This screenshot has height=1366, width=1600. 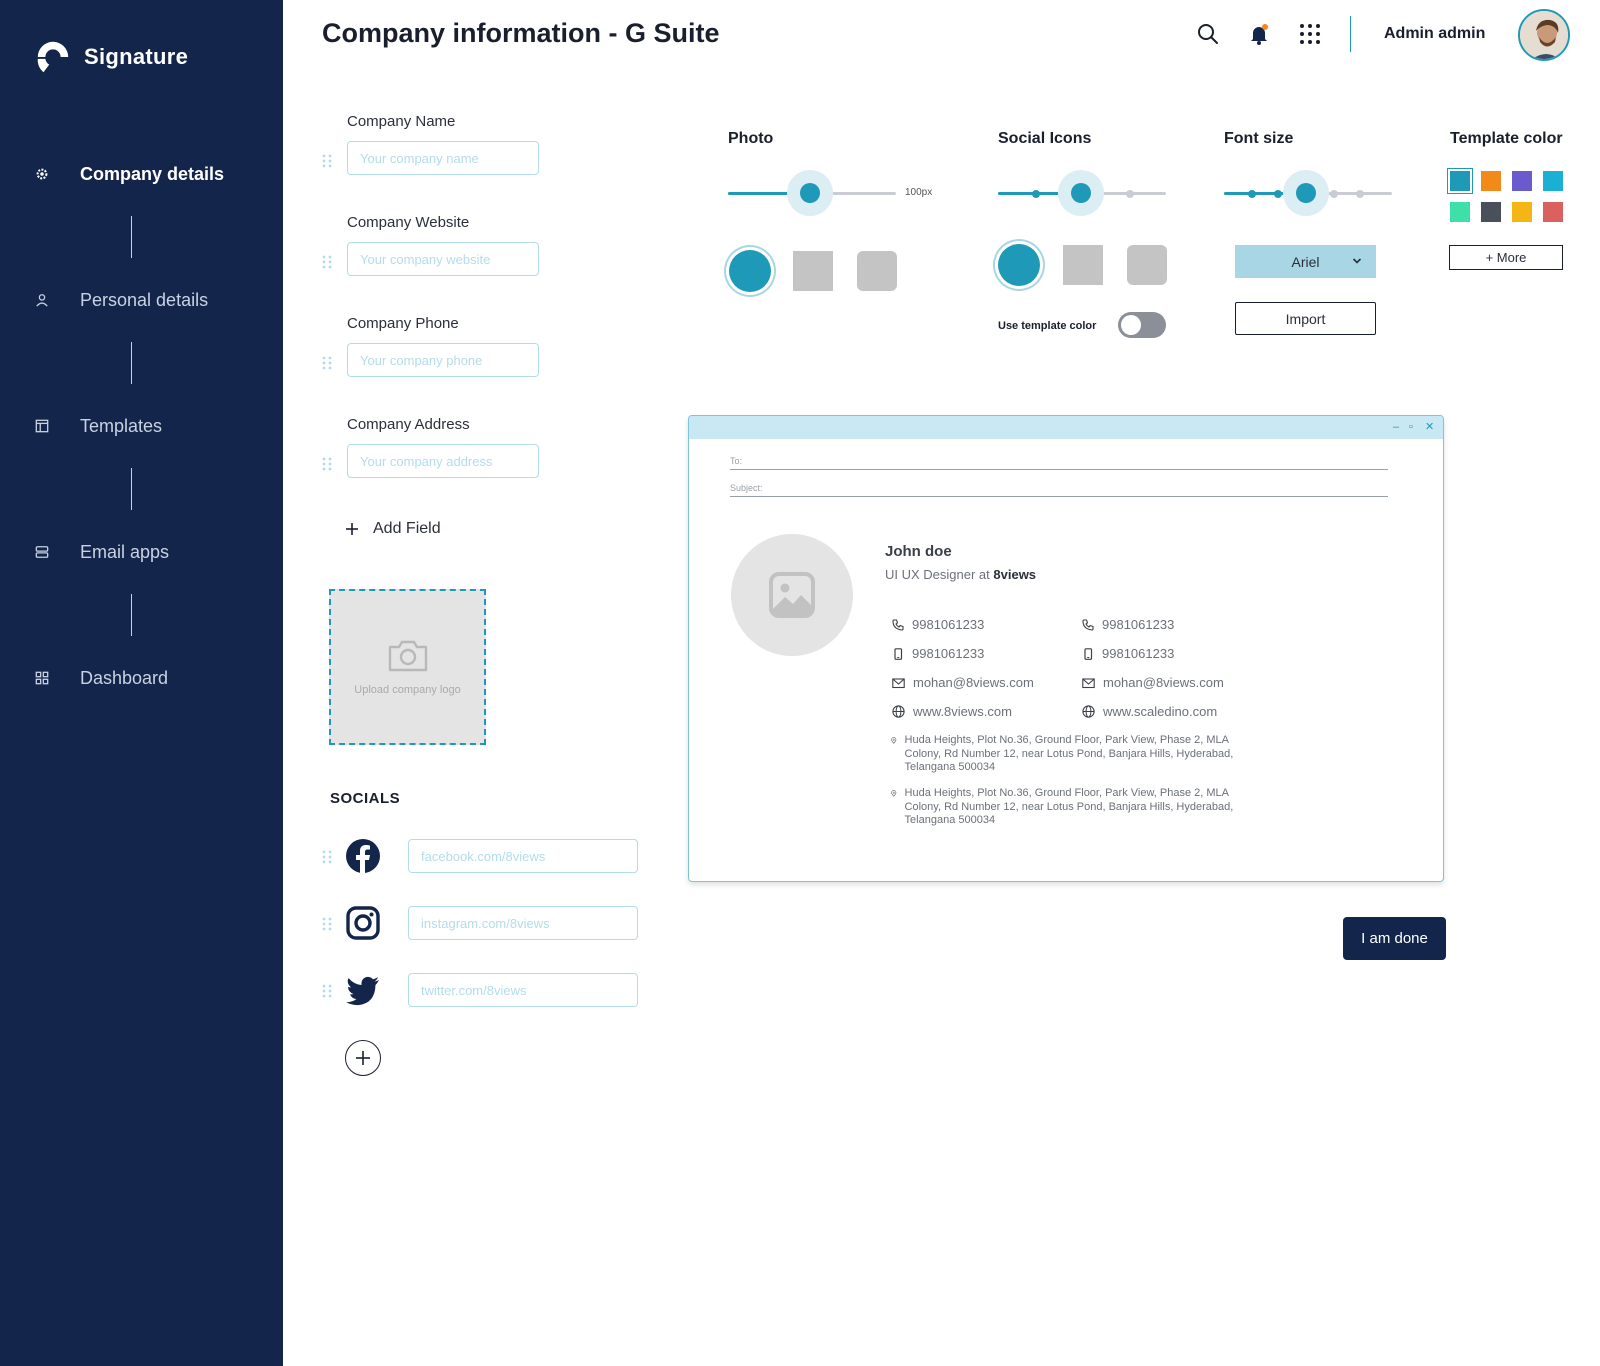 I want to click on preview-title-bar: – ▫ ✕, so click(x=1066, y=427).